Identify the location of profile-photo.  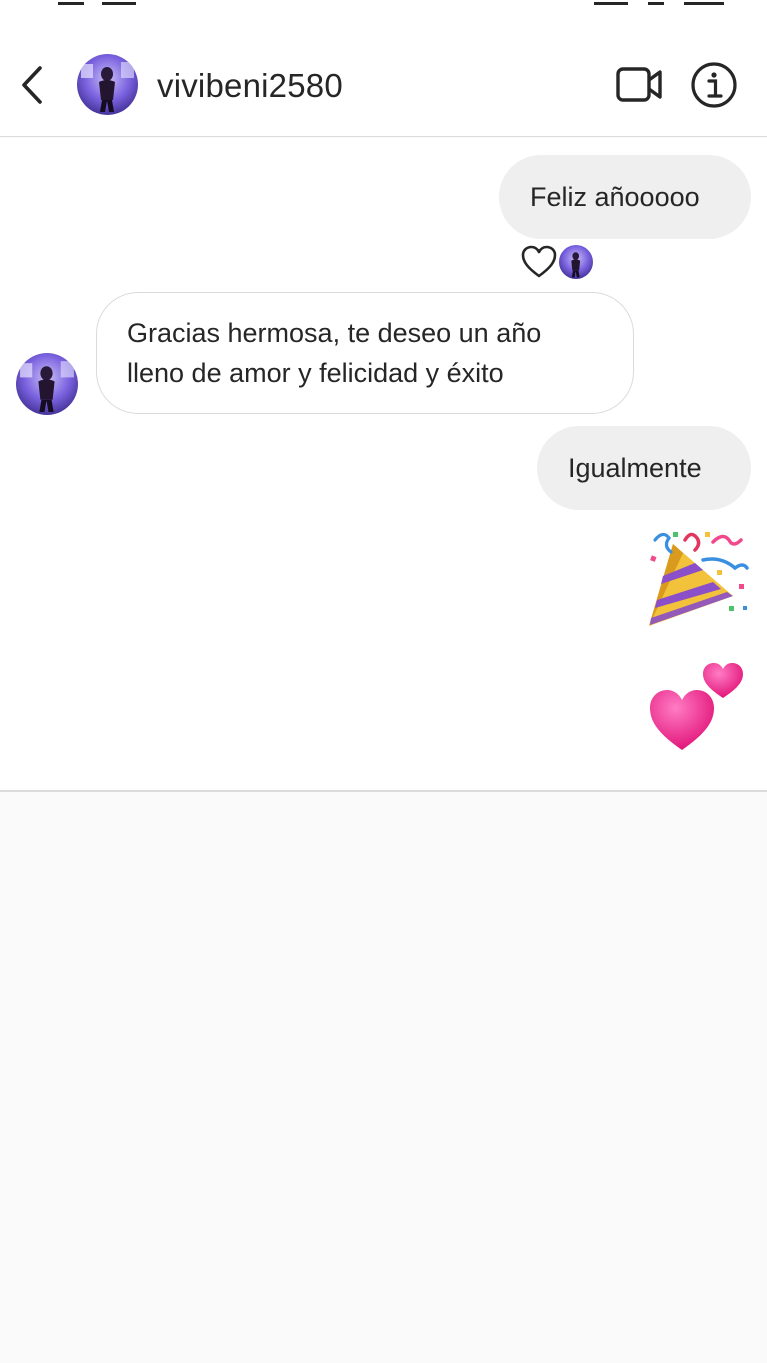
(107, 84).